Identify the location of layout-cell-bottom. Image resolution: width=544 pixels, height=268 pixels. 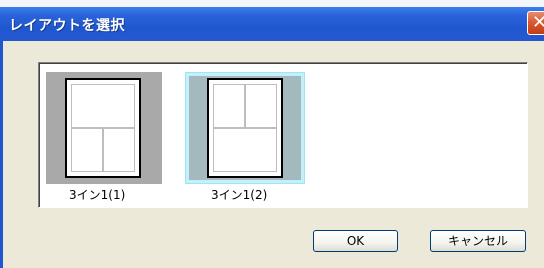
(245, 150).